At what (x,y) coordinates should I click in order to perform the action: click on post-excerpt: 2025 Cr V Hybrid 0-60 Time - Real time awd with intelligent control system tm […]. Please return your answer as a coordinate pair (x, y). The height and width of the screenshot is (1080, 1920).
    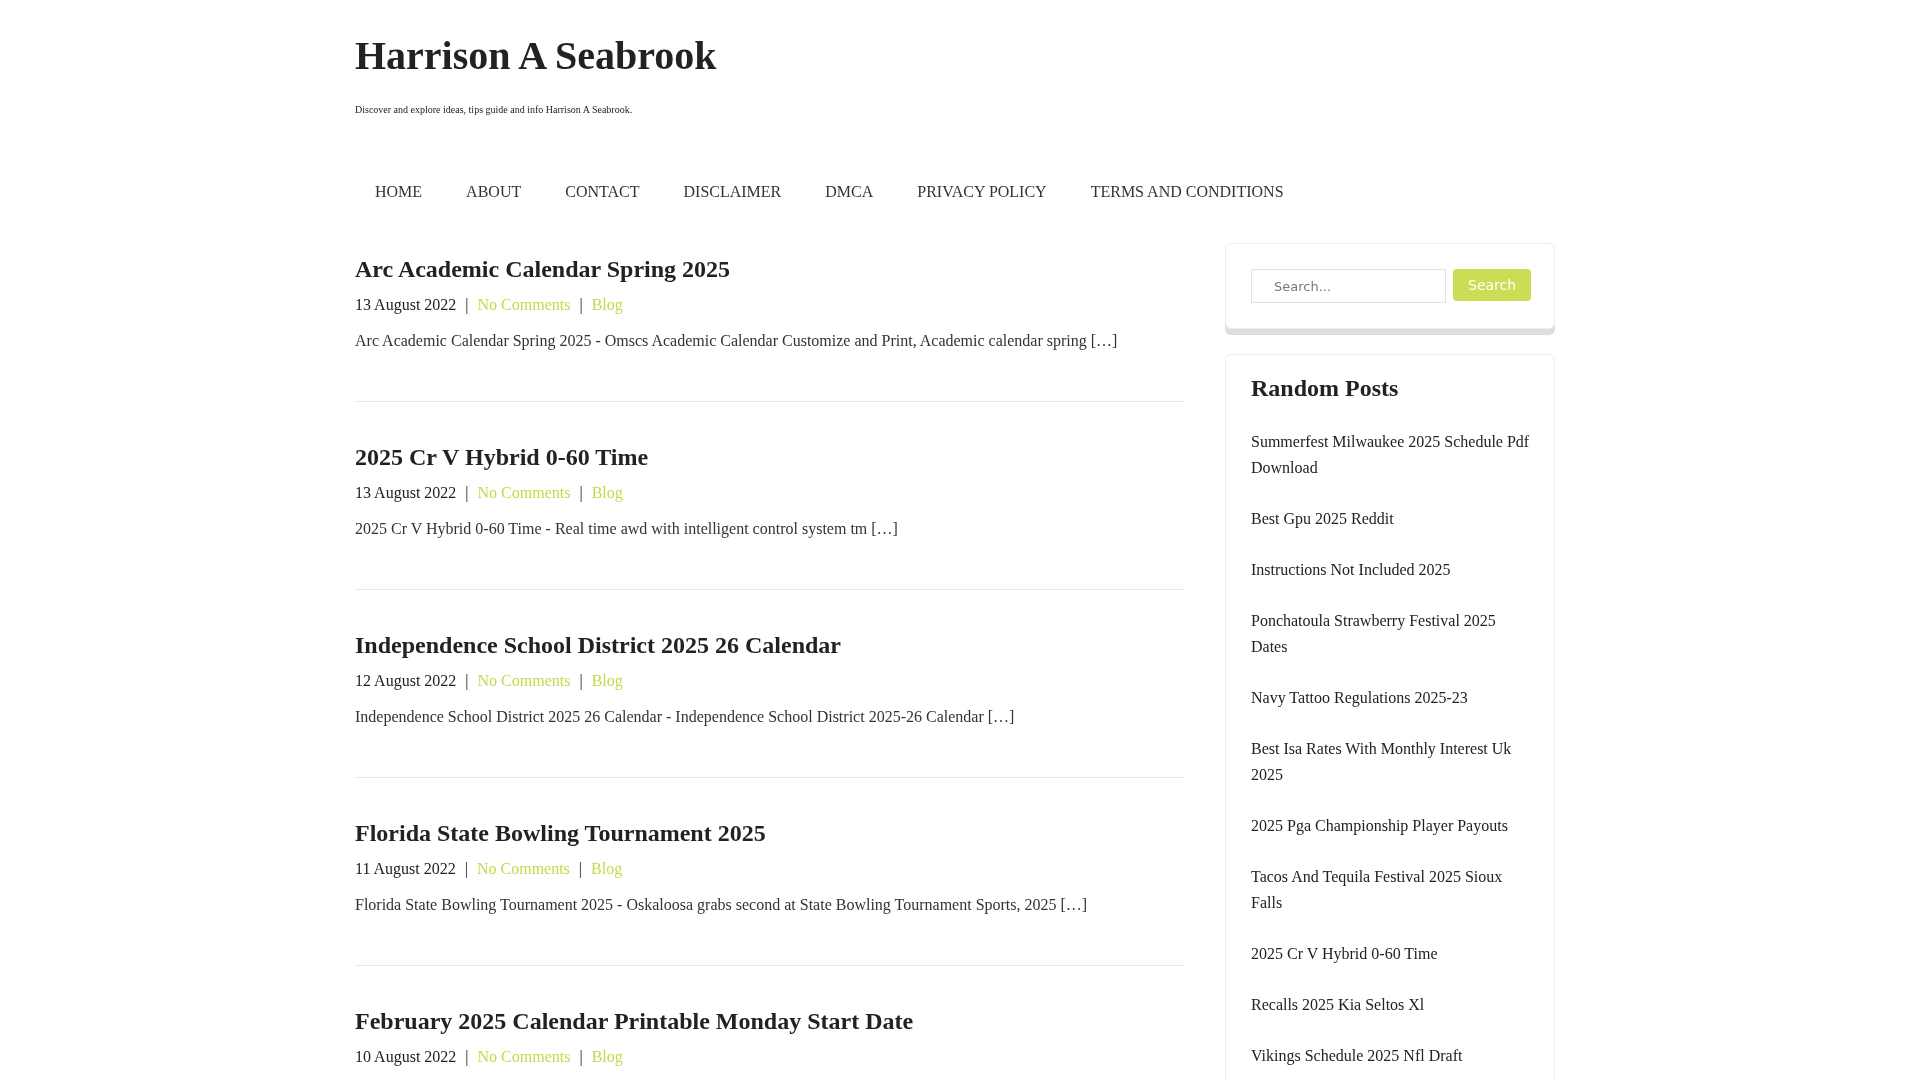
    Looking at the image, I should click on (627, 529).